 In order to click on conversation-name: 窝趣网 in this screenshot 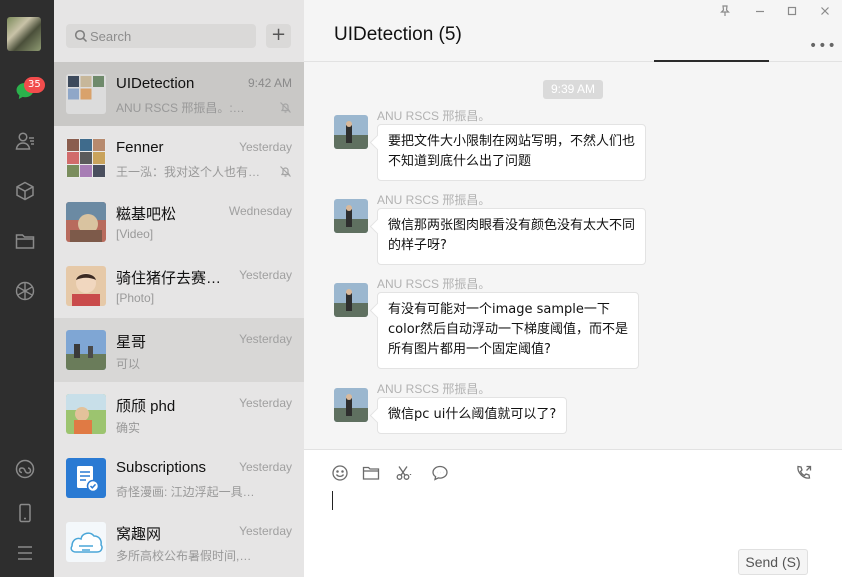, I will do `click(139, 534)`.